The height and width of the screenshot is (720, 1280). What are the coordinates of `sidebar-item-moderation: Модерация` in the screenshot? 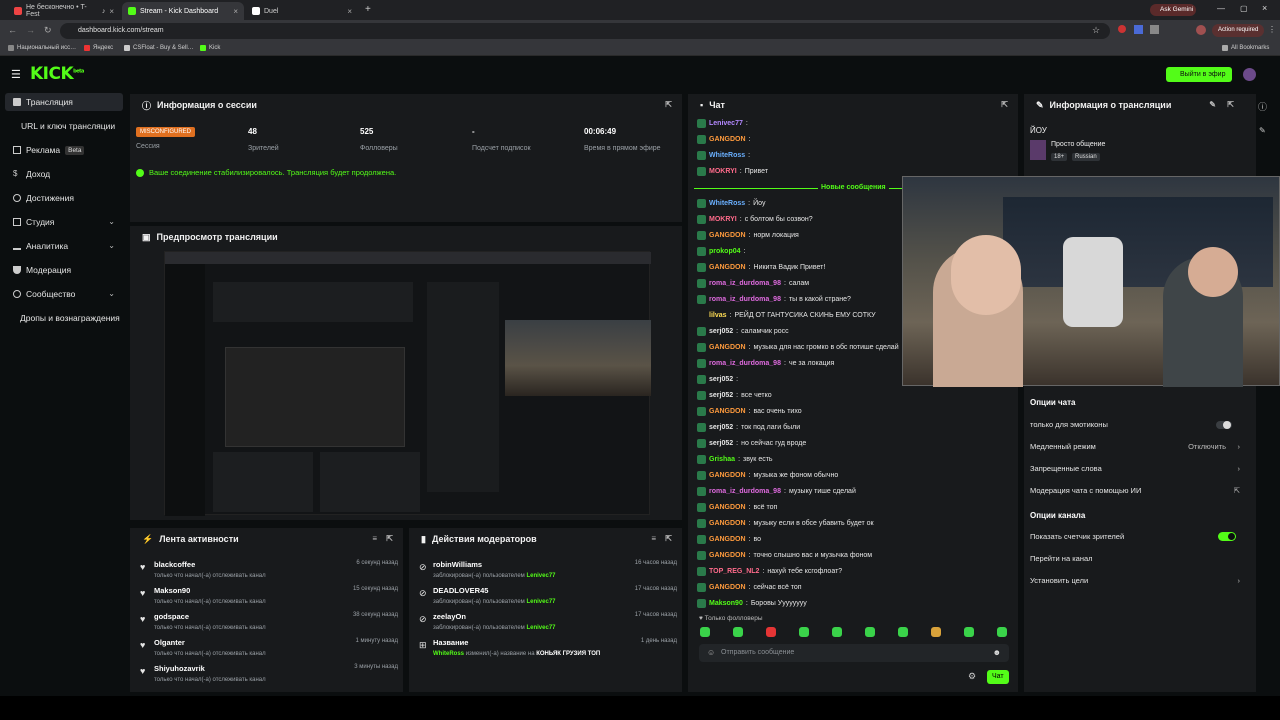 It's located at (64, 270).